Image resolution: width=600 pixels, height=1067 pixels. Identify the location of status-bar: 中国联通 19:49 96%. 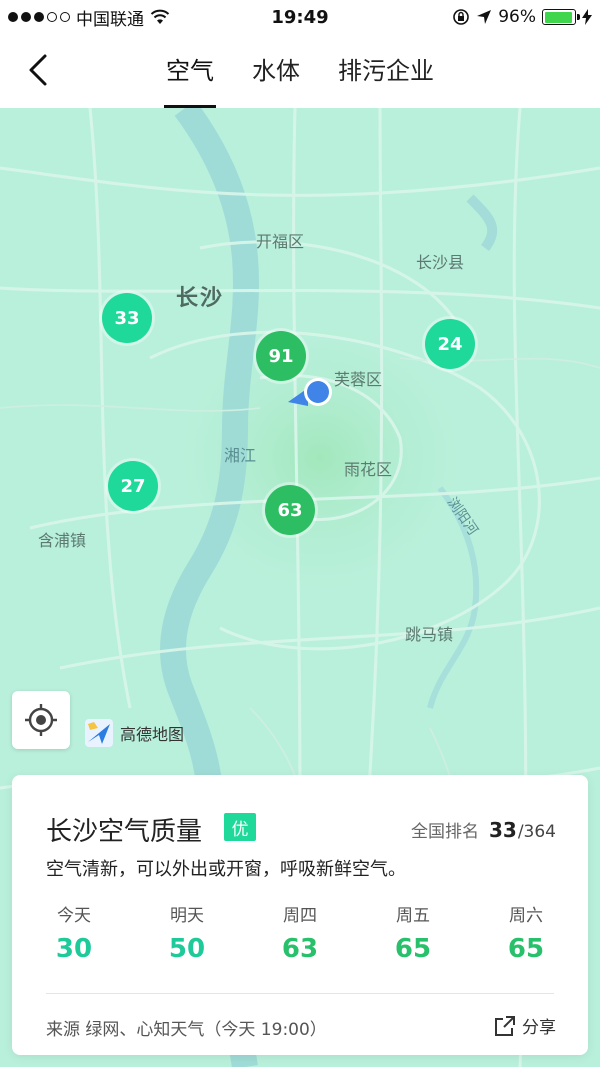
(300, 17).